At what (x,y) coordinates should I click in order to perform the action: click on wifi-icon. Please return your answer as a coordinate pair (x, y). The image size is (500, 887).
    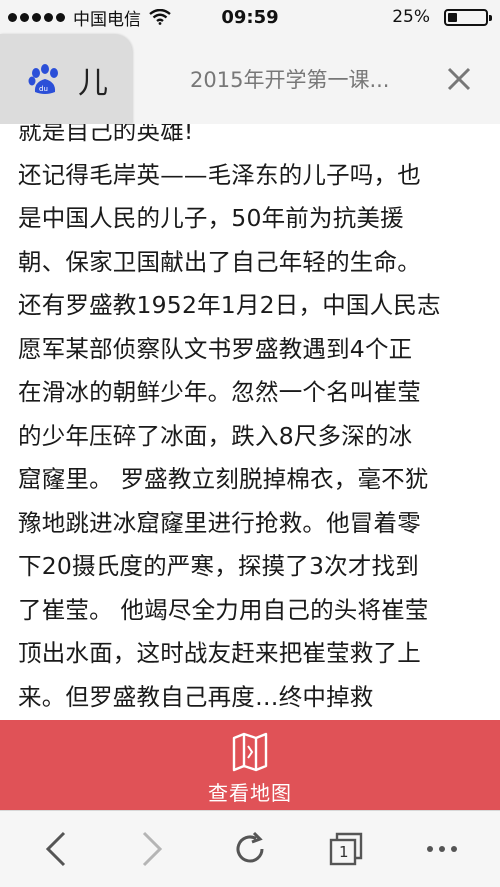
    Looking at the image, I should click on (160, 17).